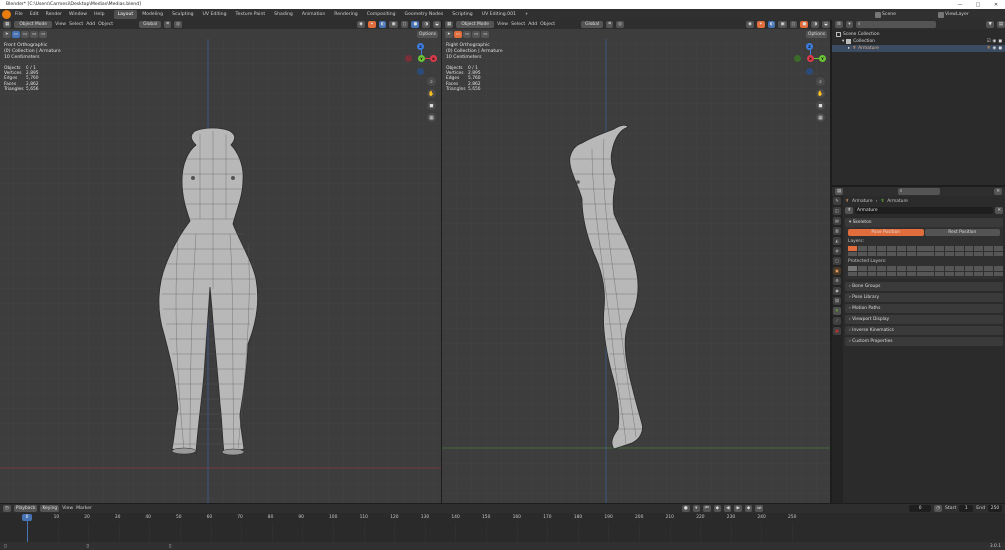 This screenshot has width=1005, height=550. I want to click on select-invert-icon: ▭, so click(485, 34).